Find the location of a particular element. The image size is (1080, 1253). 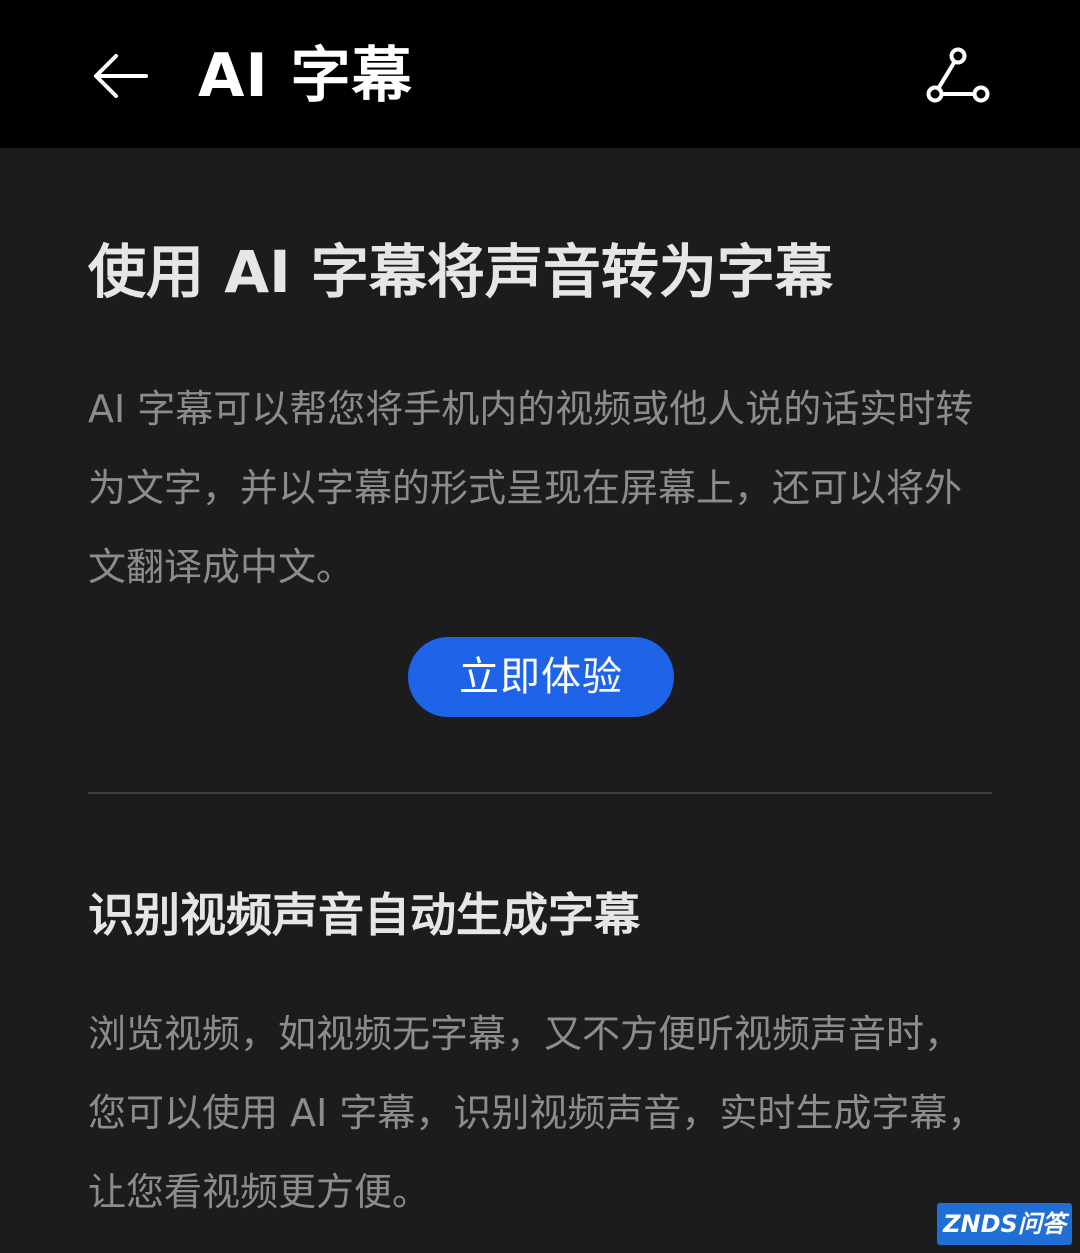

try-now-button: 立即体验 is located at coordinates (541, 677).